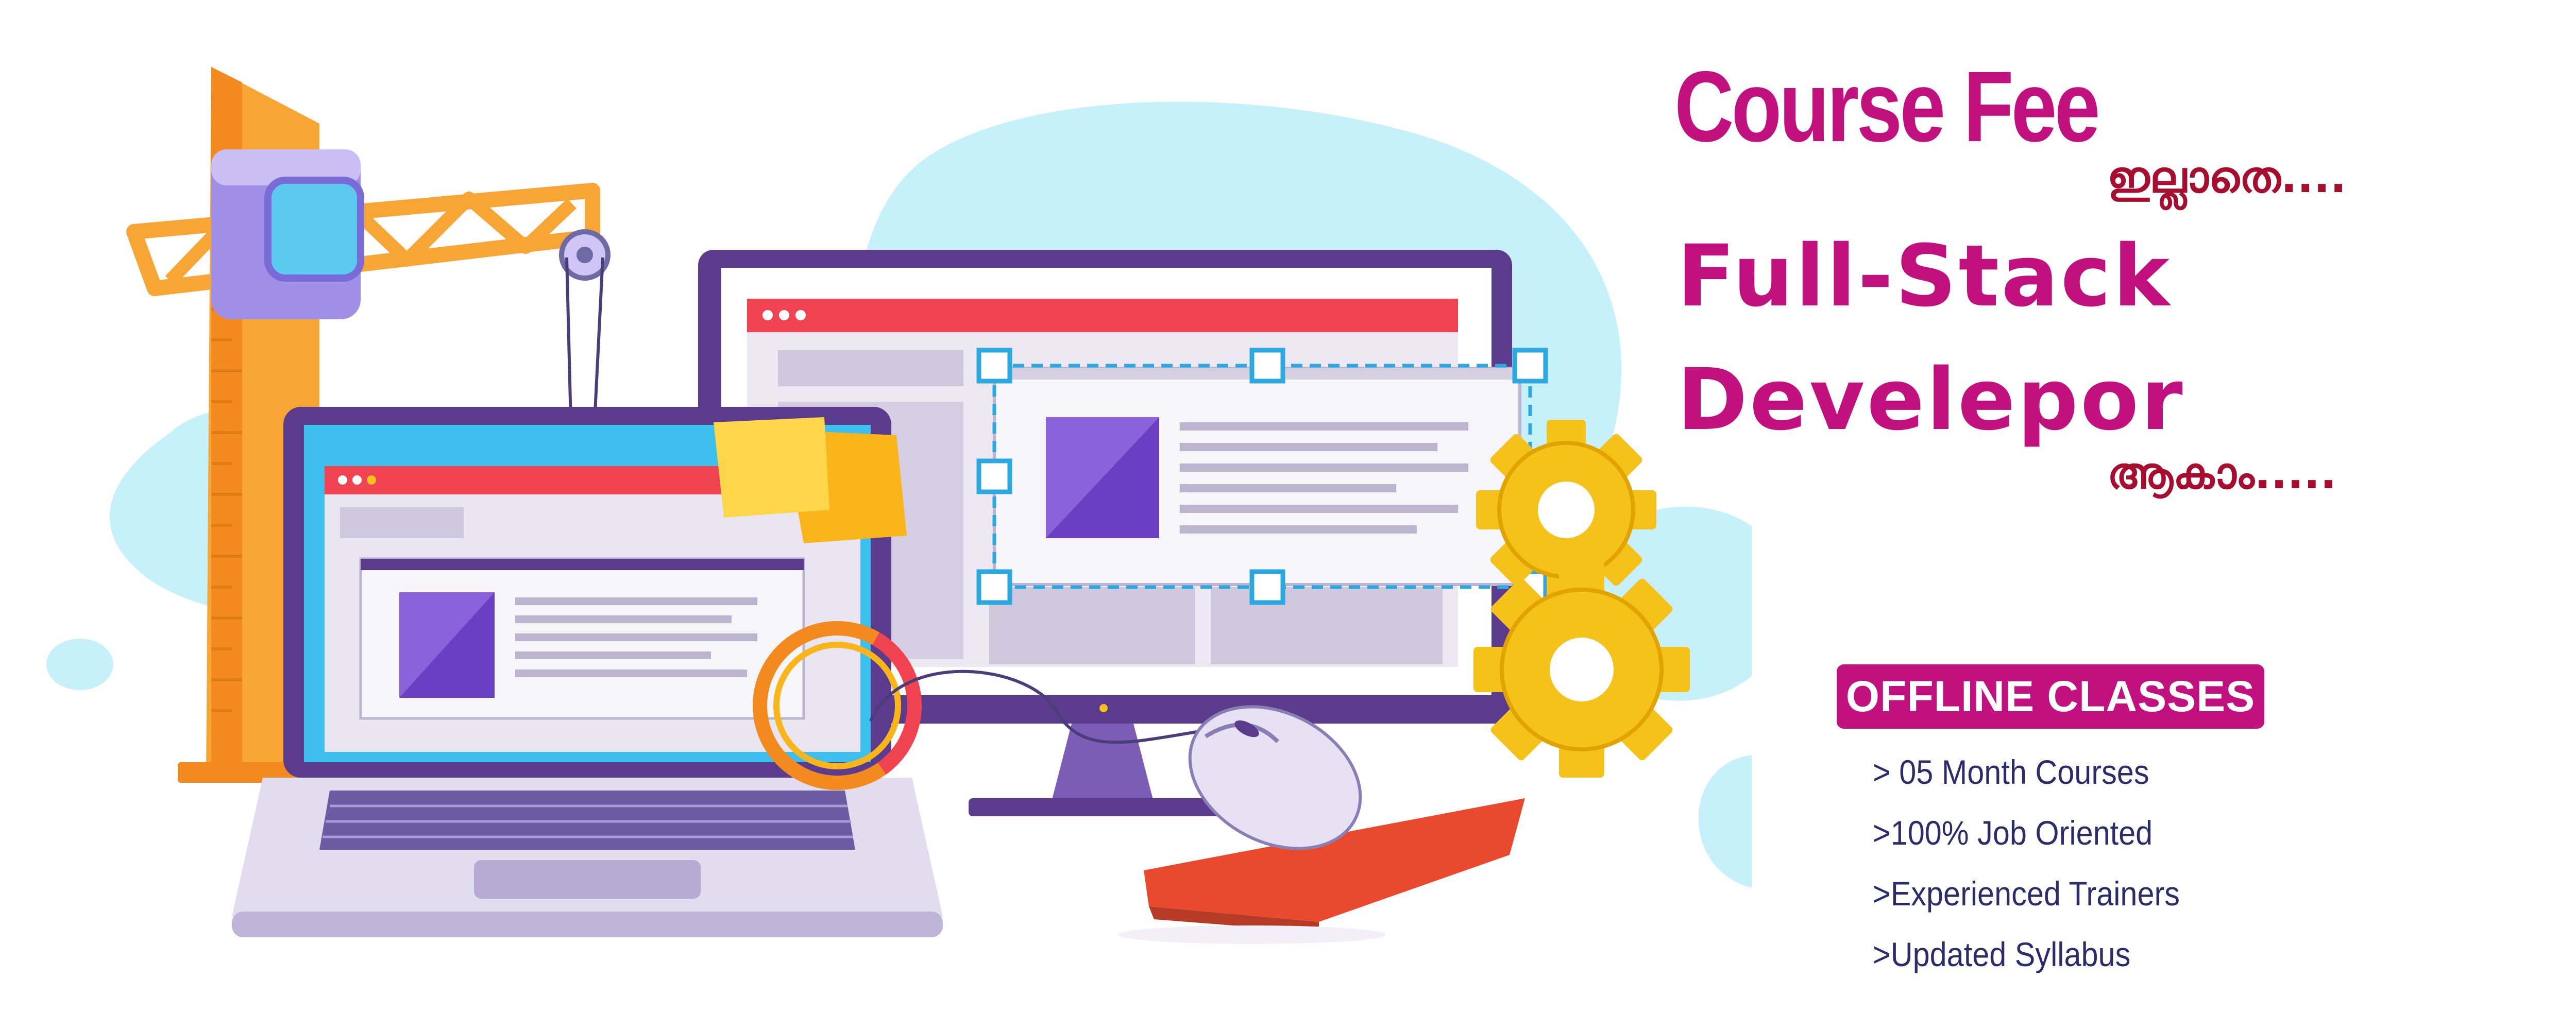 The width and height of the screenshot is (2576, 1030). What do you see at coordinates (2026, 893) in the screenshot?
I see `feature-item: >Experienced Trainers` at bounding box center [2026, 893].